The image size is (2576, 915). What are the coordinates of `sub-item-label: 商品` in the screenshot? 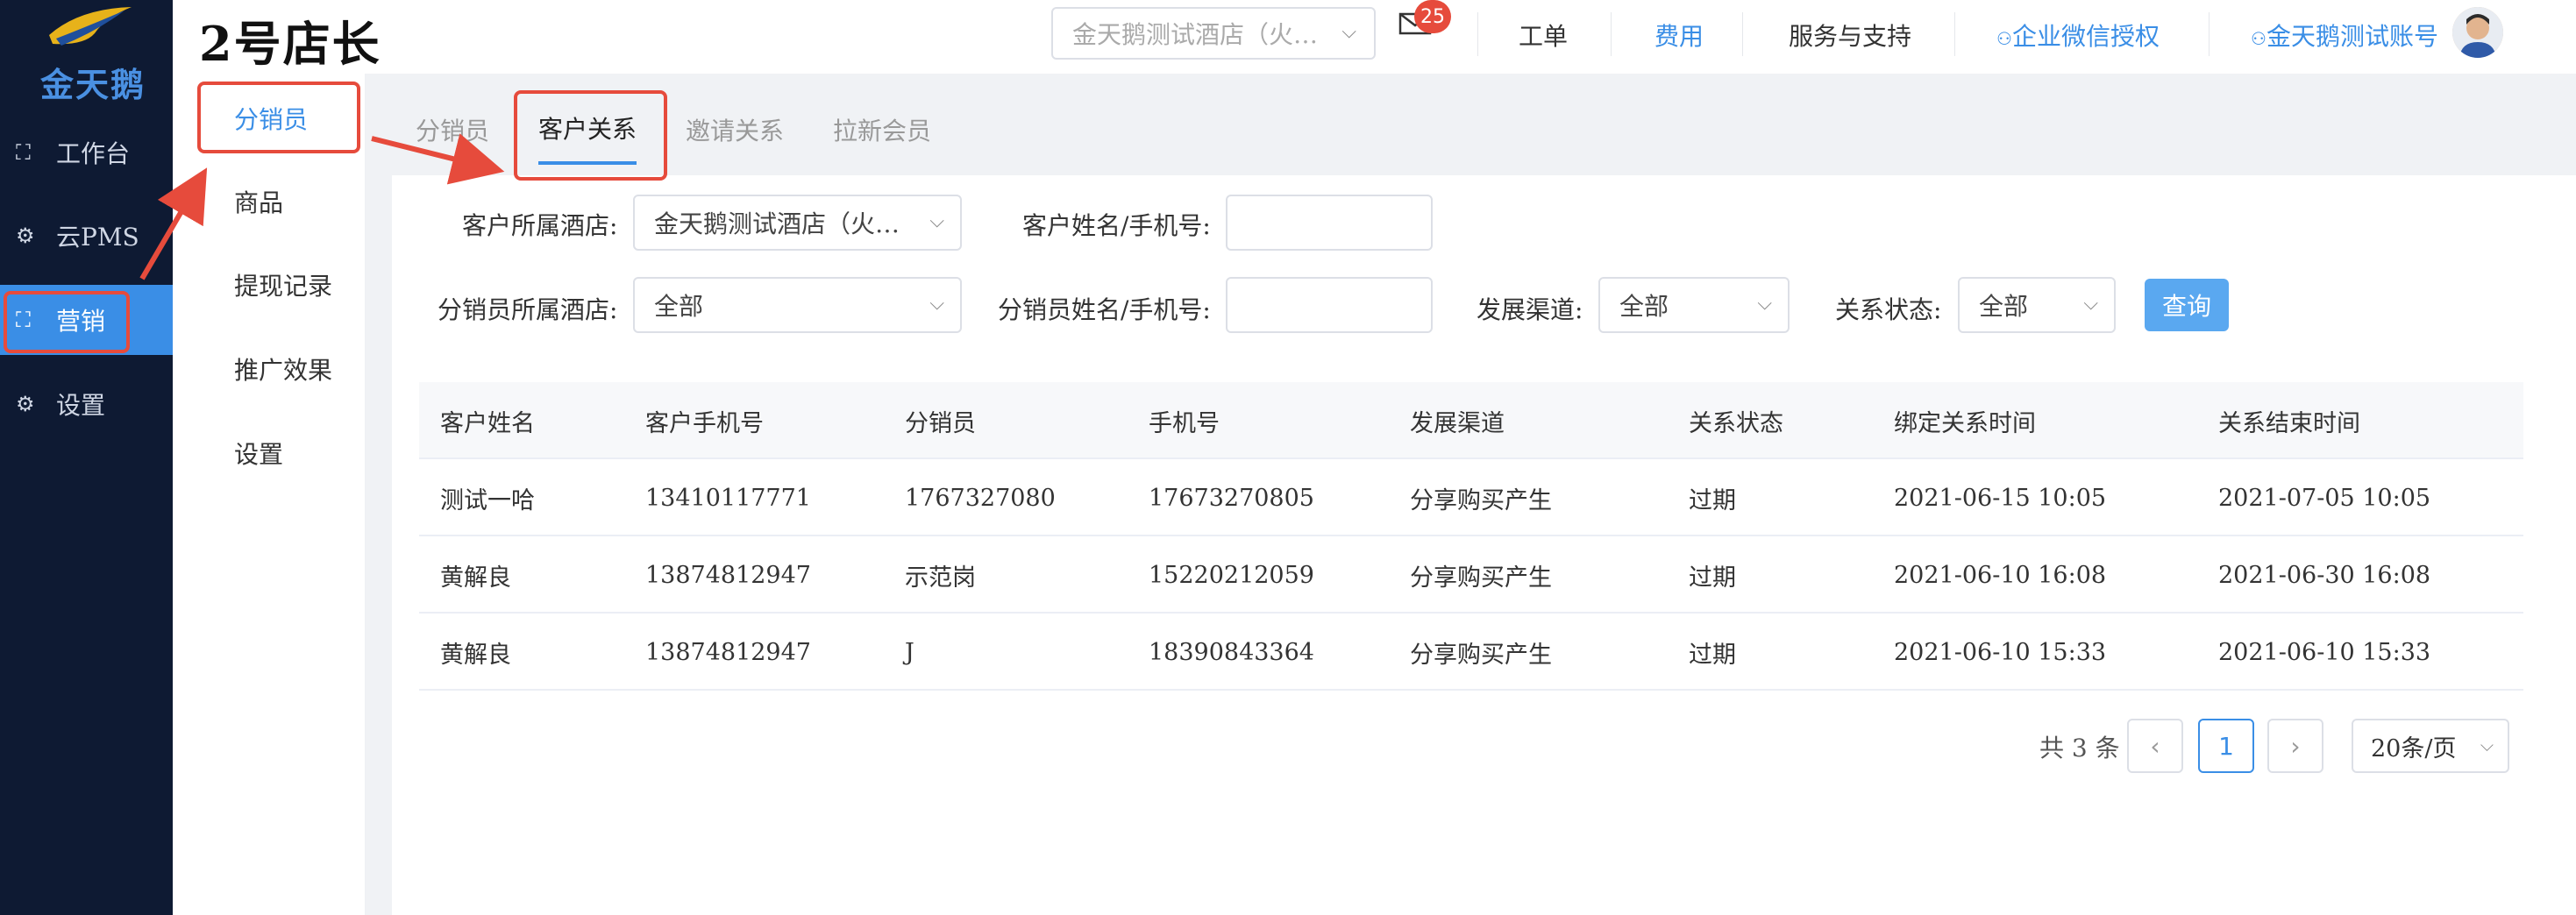 It's located at (258, 201).